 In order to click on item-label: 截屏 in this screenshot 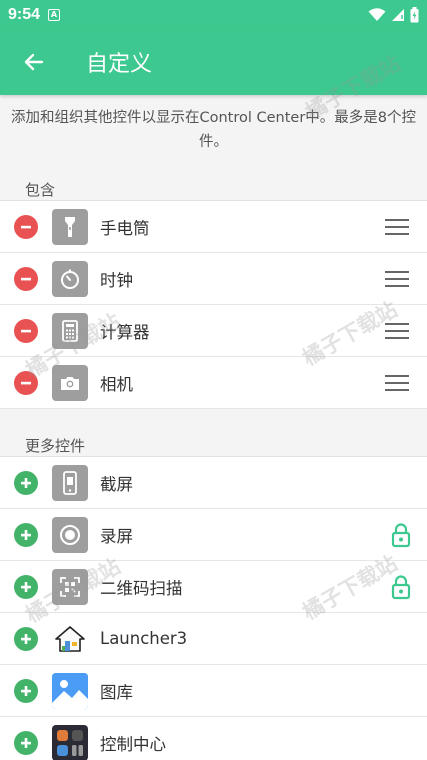, I will do `click(116, 484)`.